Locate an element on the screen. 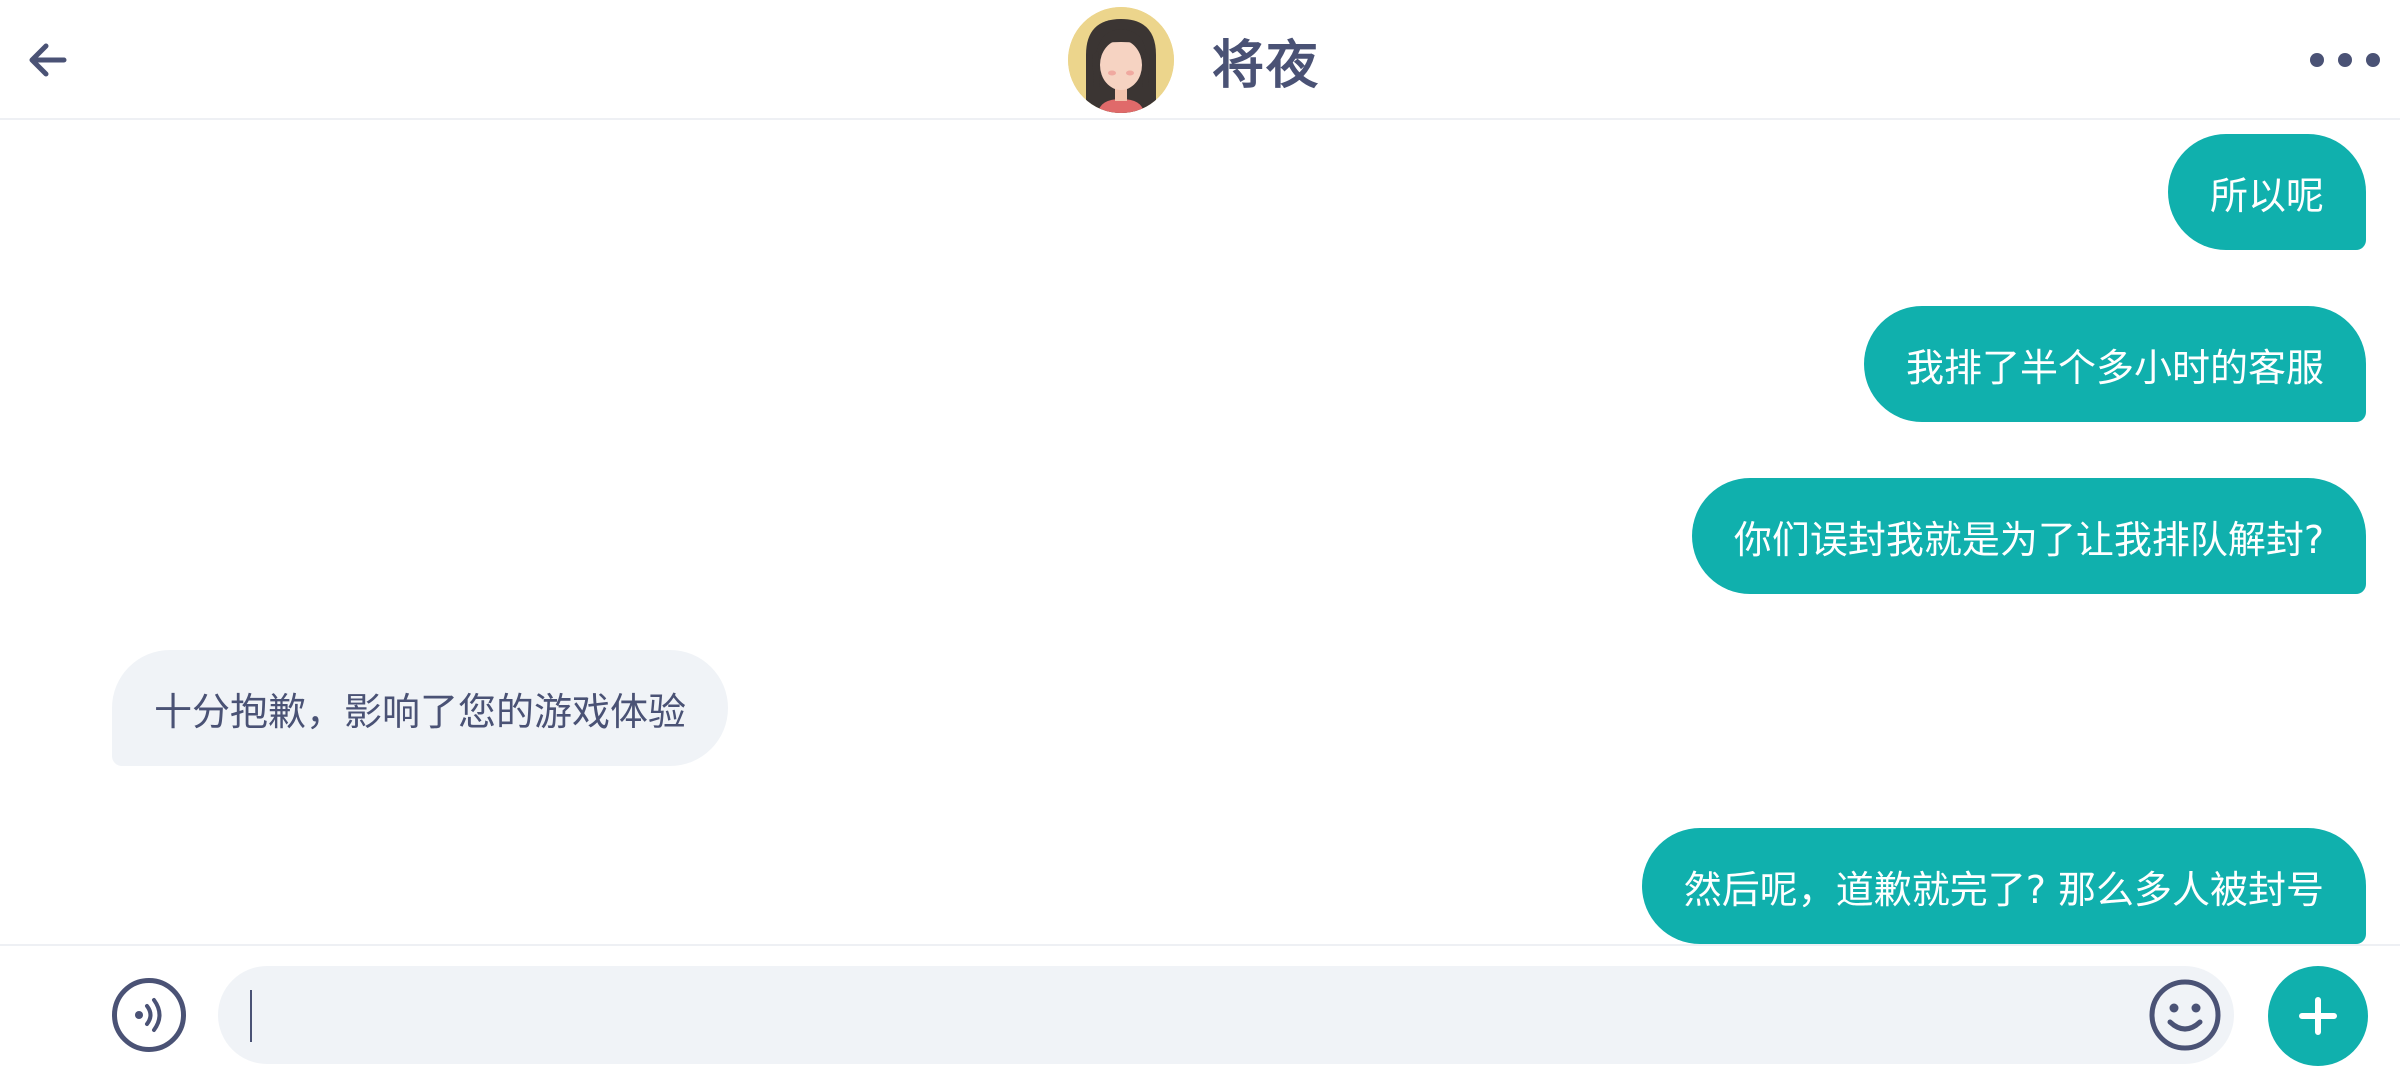  outgoing-message-bubble: 我排了半个多小时的客服 is located at coordinates (2114, 364).